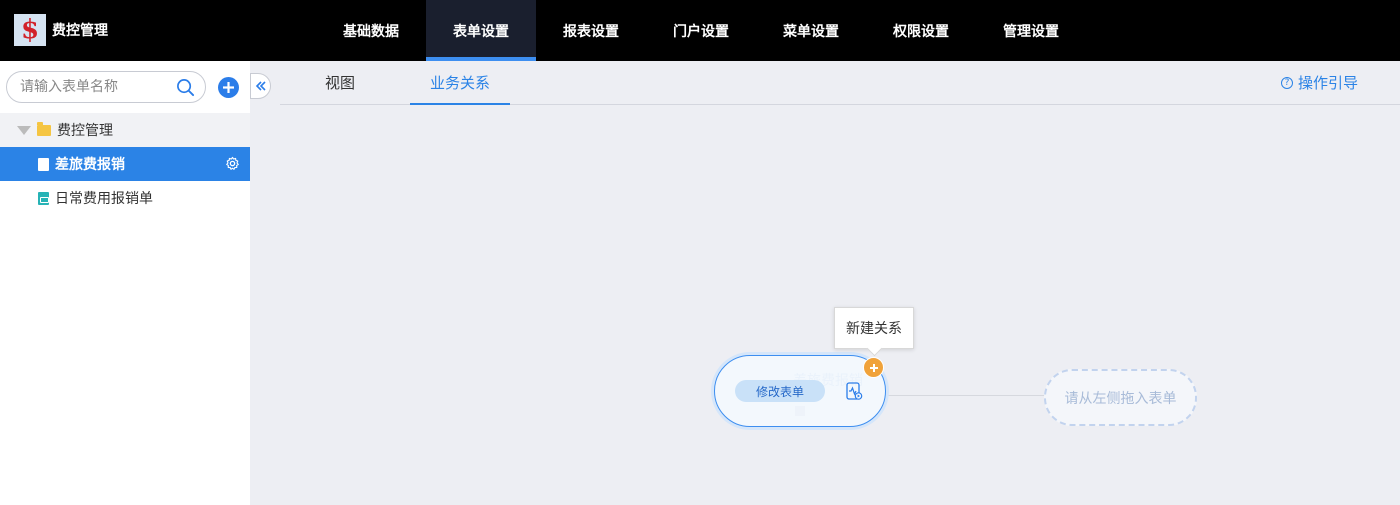 The height and width of the screenshot is (505, 1400). What do you see at coordinates (460, 83) in the screenshot?
I see `tab-business-relation: 业务关系` at bounding box center [460, 83].